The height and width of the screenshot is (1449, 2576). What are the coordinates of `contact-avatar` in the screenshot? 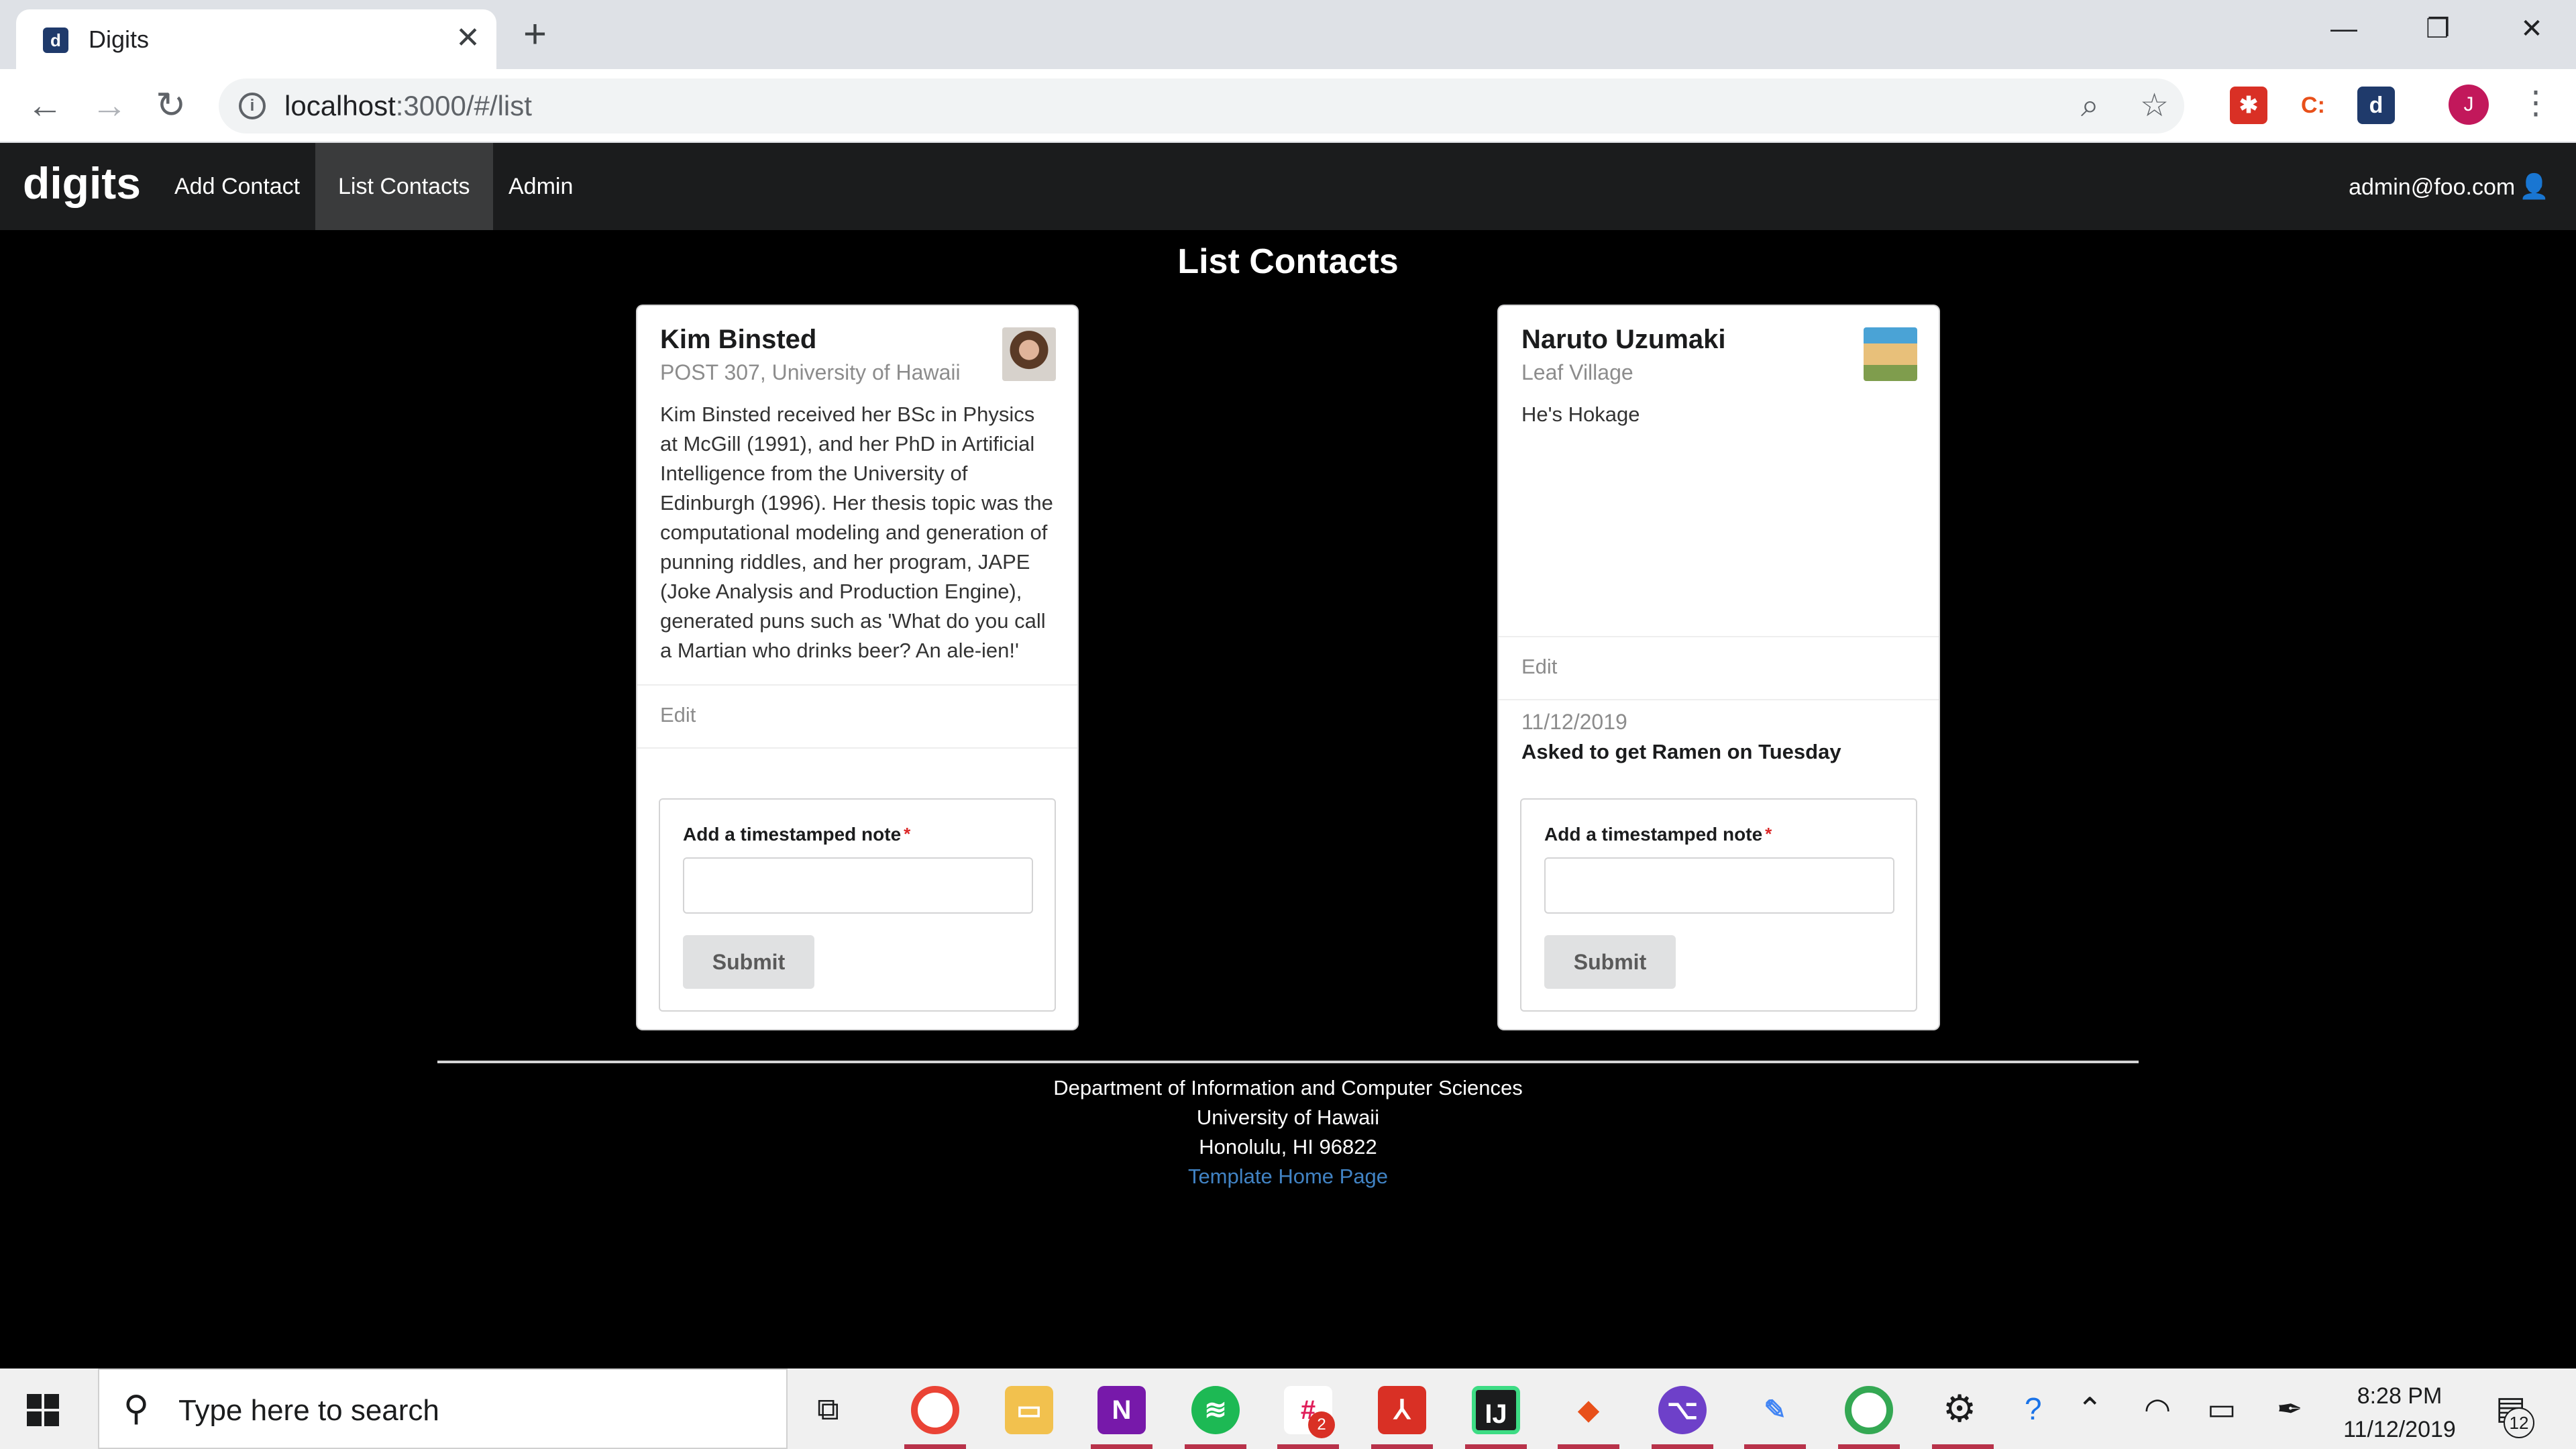 It's located at (1890, 354).